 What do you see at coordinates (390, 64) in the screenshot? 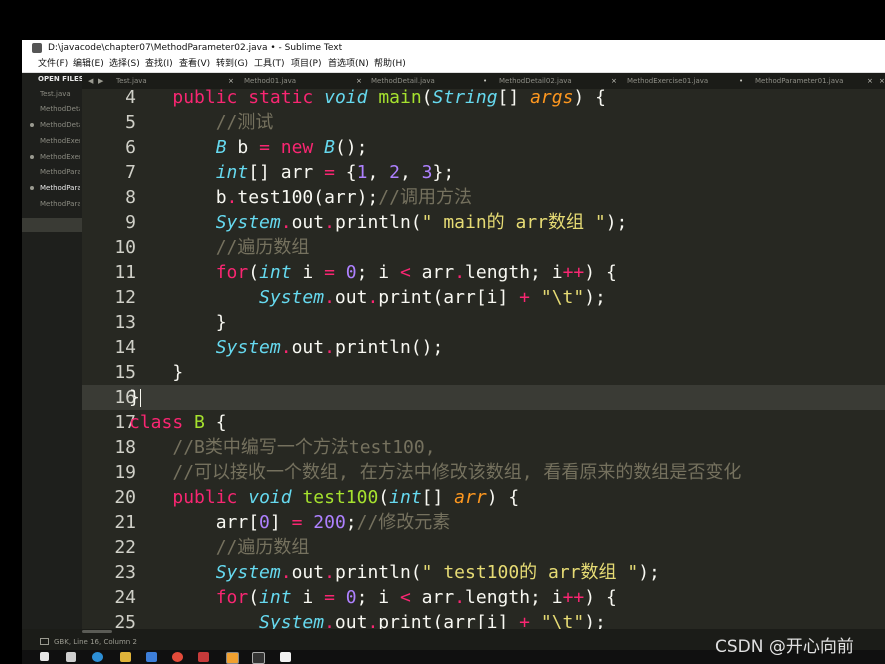
I see `menu-help: 帮助(H)` at bounding box center [390, 64].